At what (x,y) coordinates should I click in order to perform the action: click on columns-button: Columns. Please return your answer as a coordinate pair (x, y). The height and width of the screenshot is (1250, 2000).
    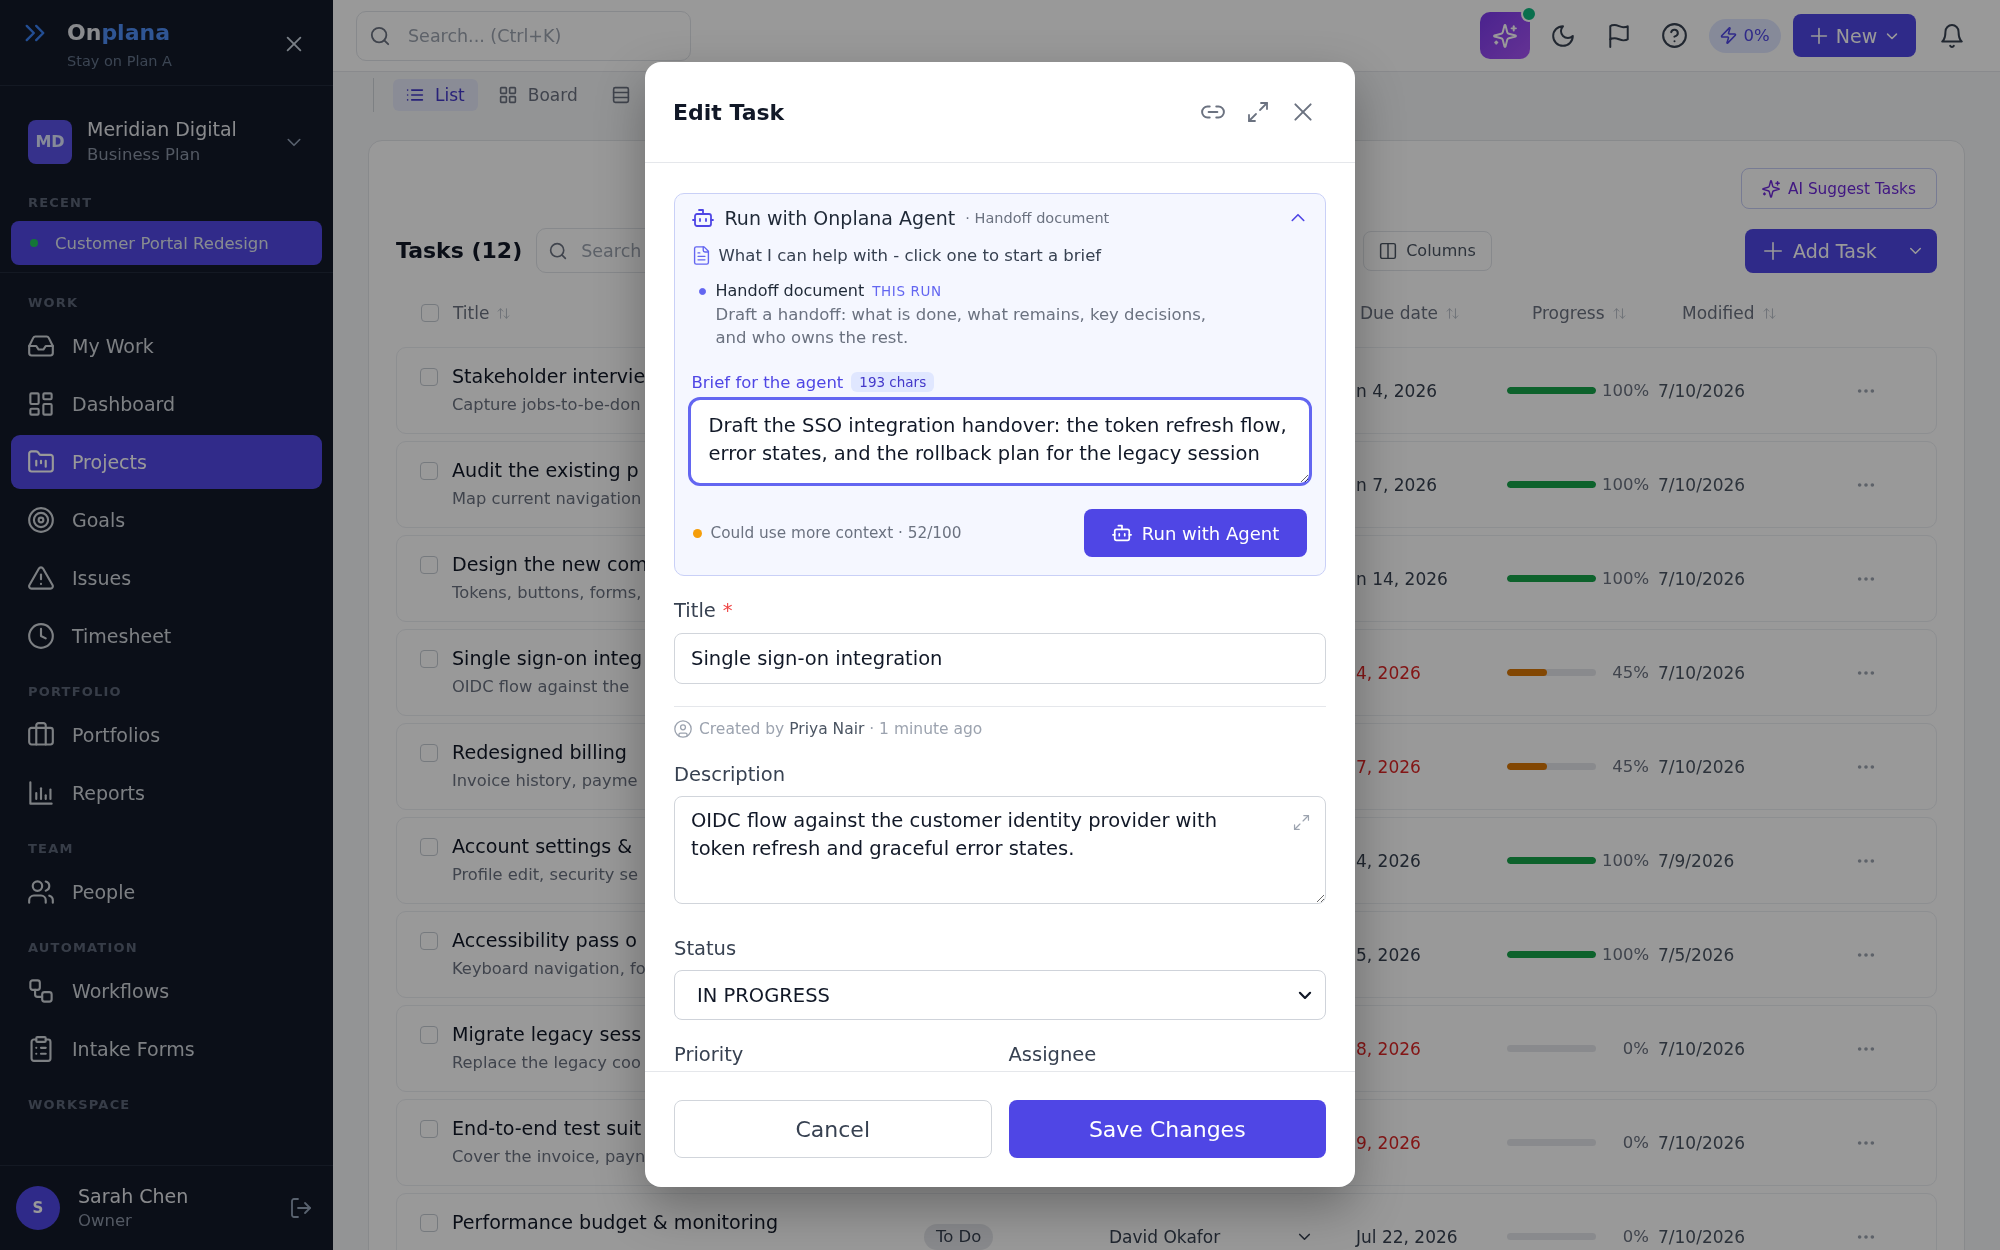
    Looking at the image, I should click on (1427, 250).